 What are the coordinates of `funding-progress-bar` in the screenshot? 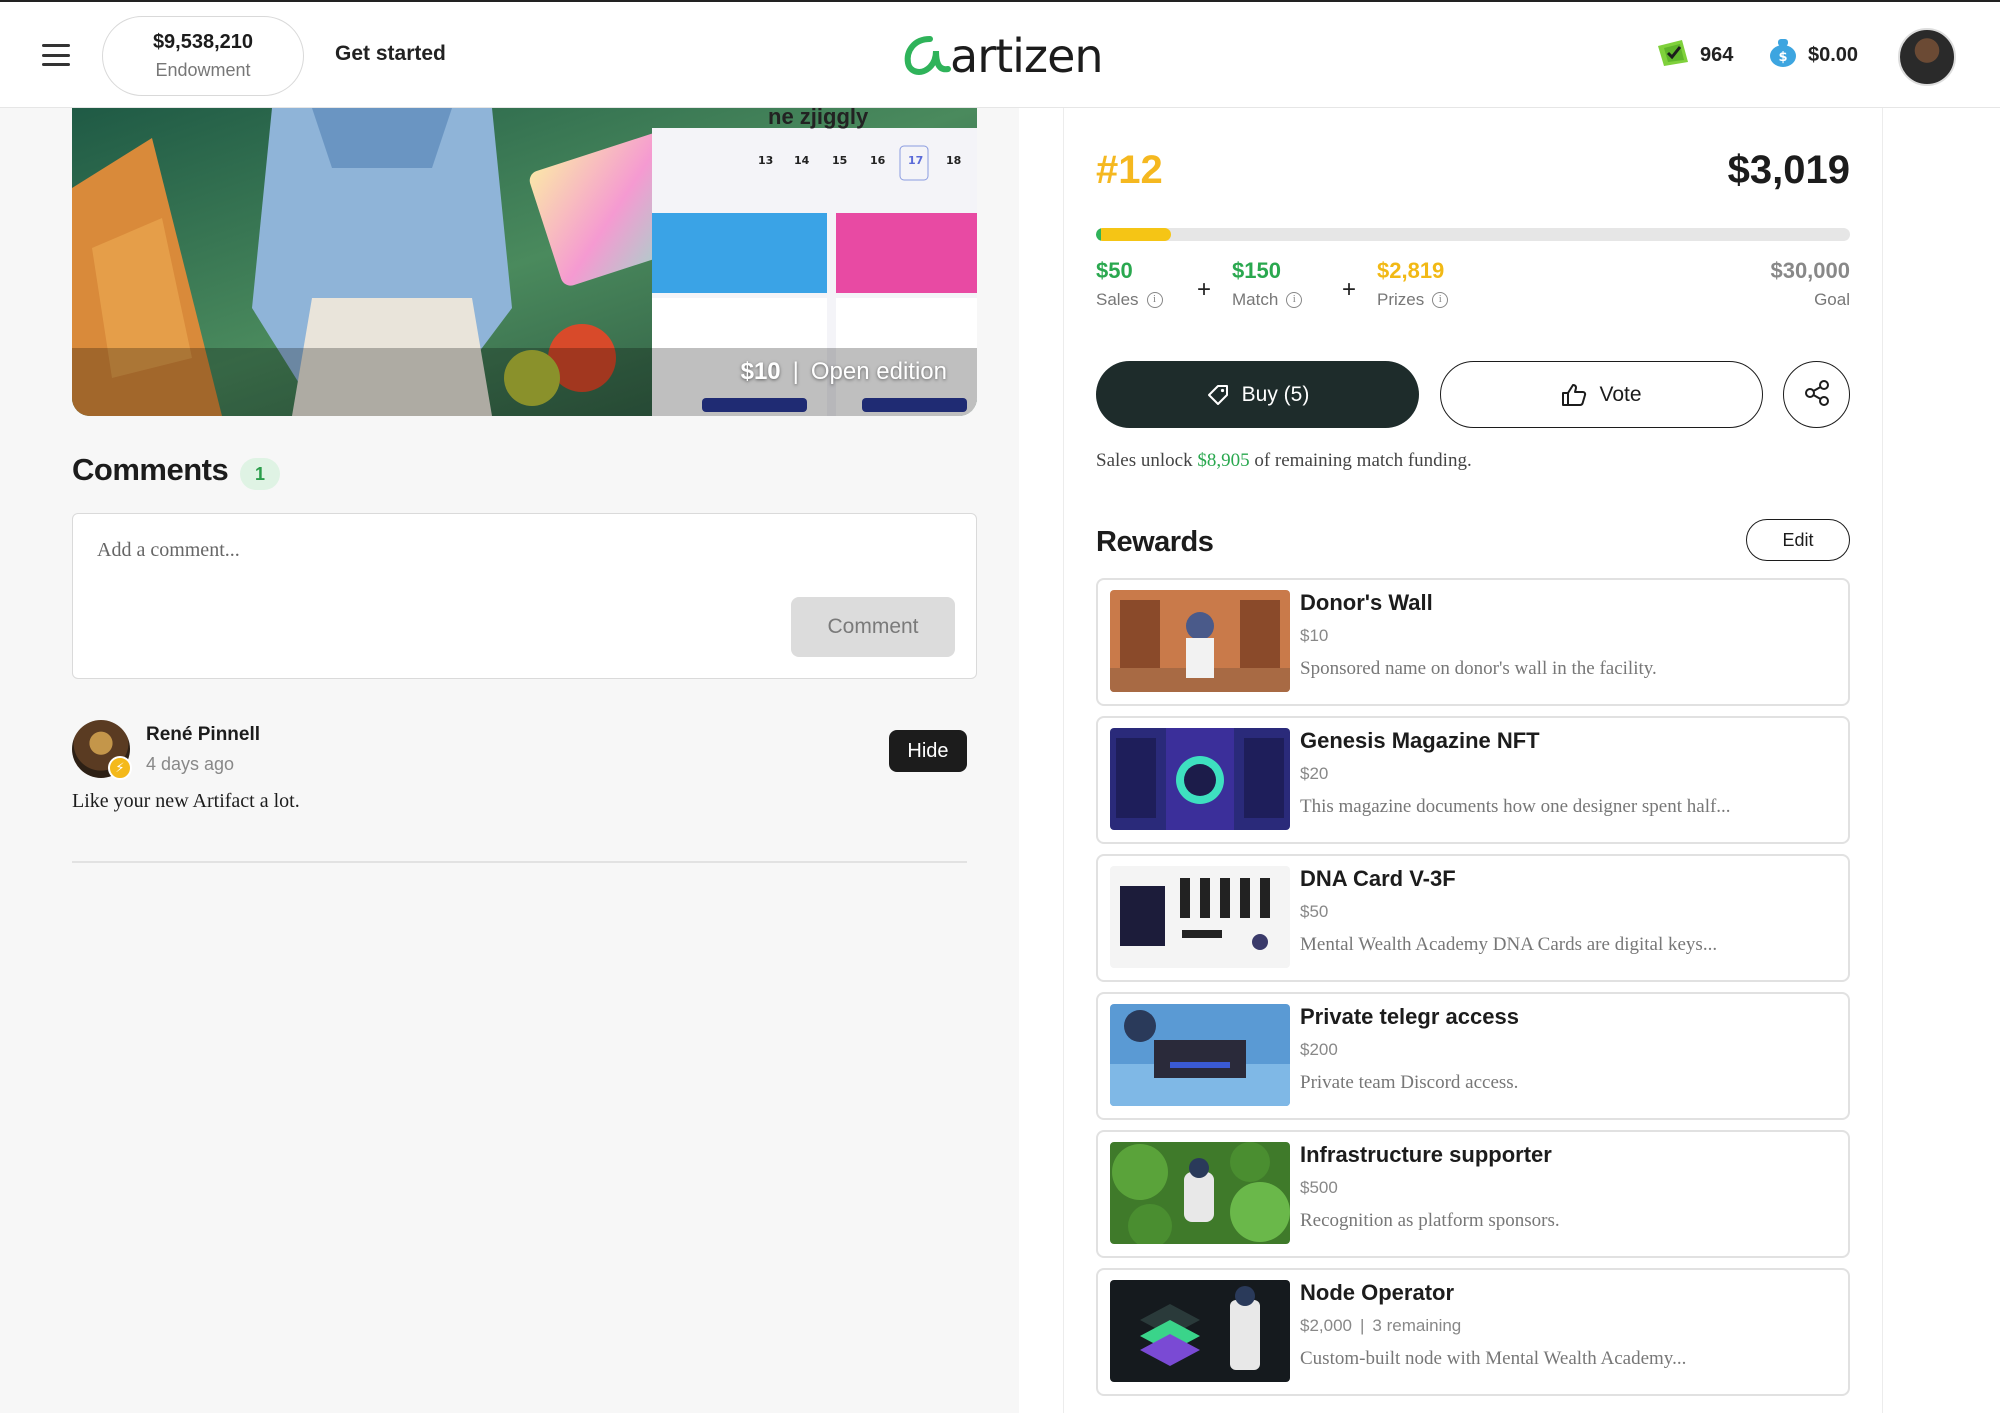 It's located at (1473, 234).